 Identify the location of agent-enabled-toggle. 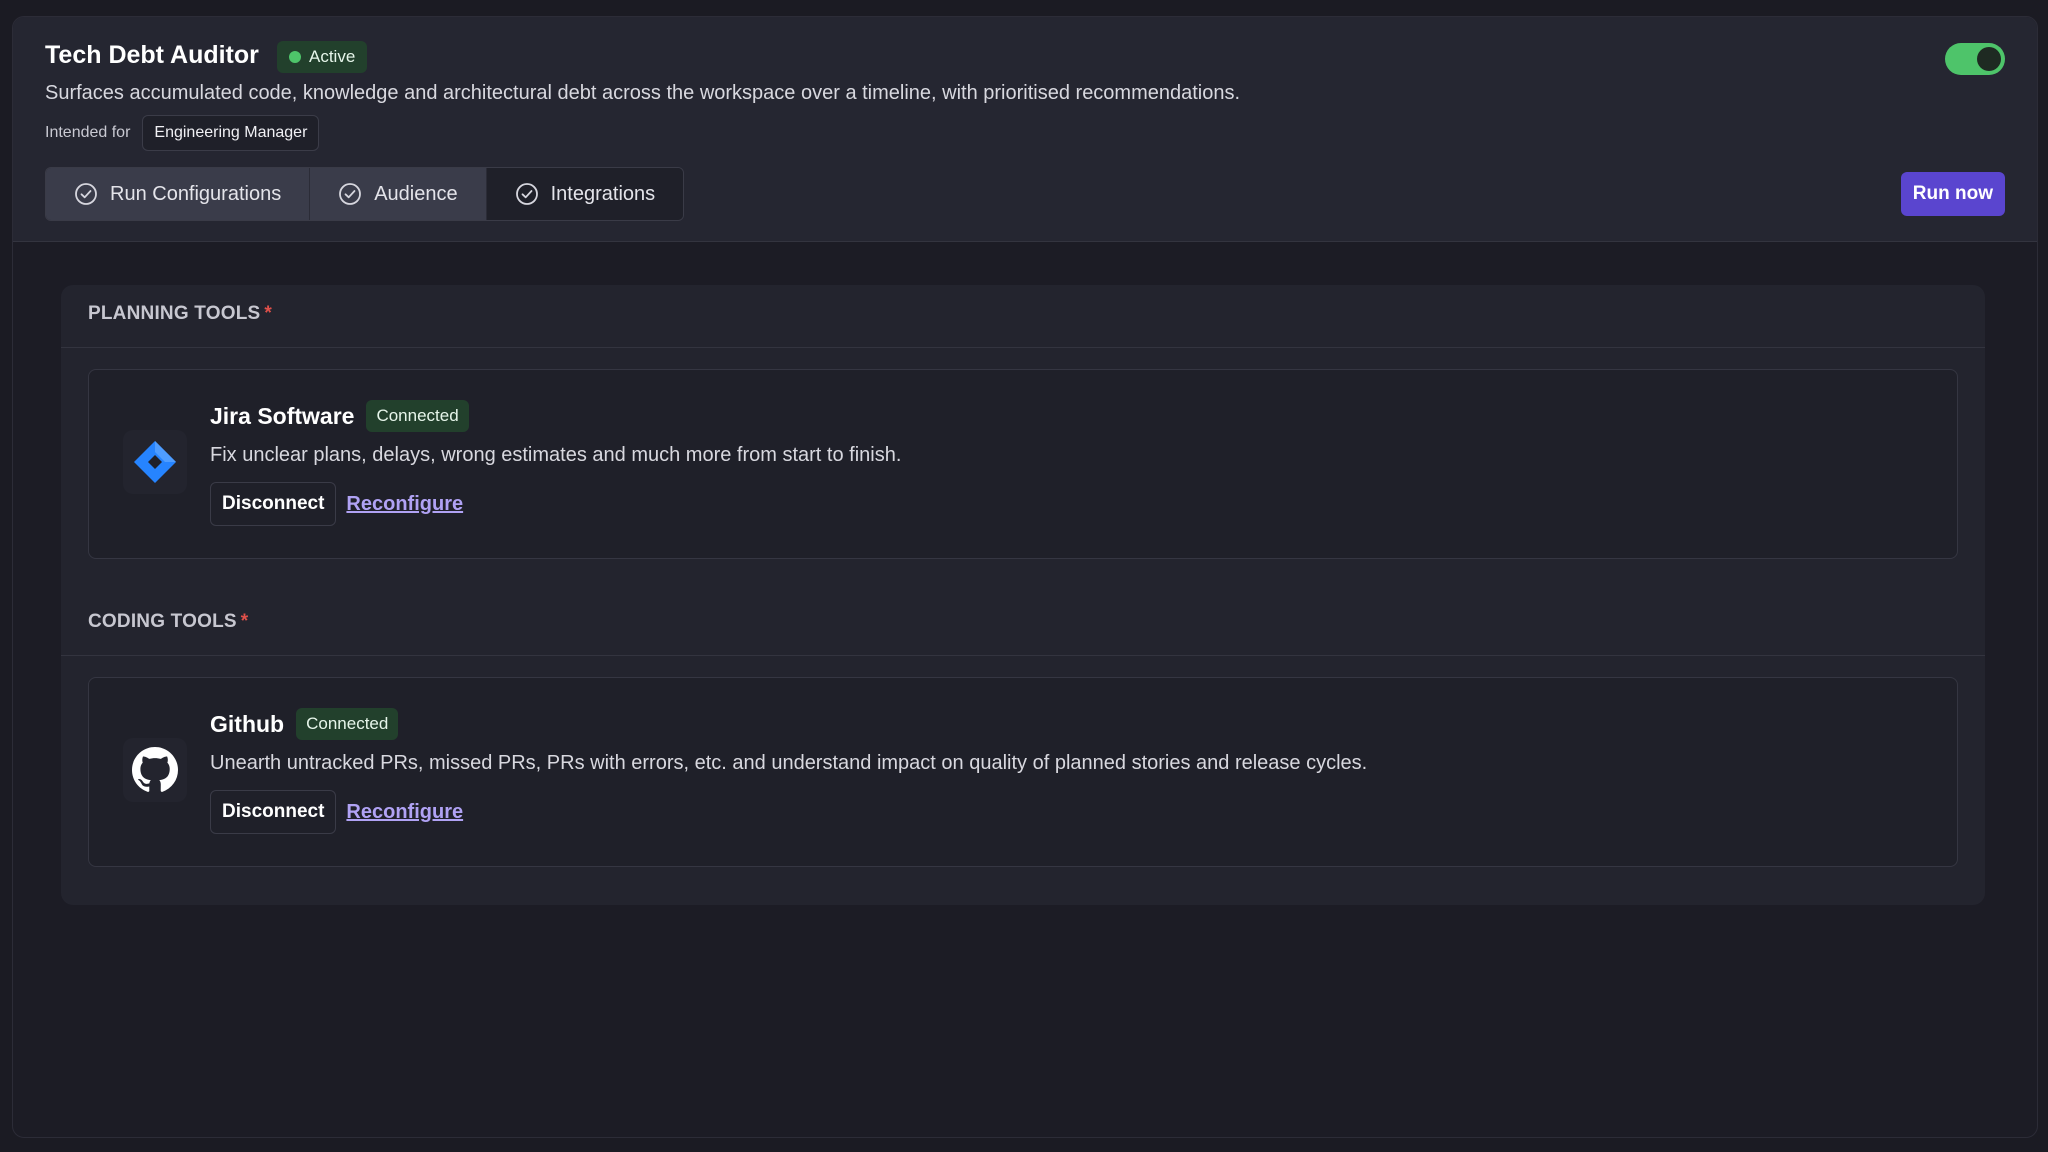
(1975, 59).